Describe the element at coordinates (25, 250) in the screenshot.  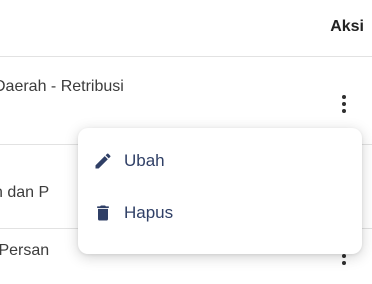
I see `row-title-text: /Persan` at that location.